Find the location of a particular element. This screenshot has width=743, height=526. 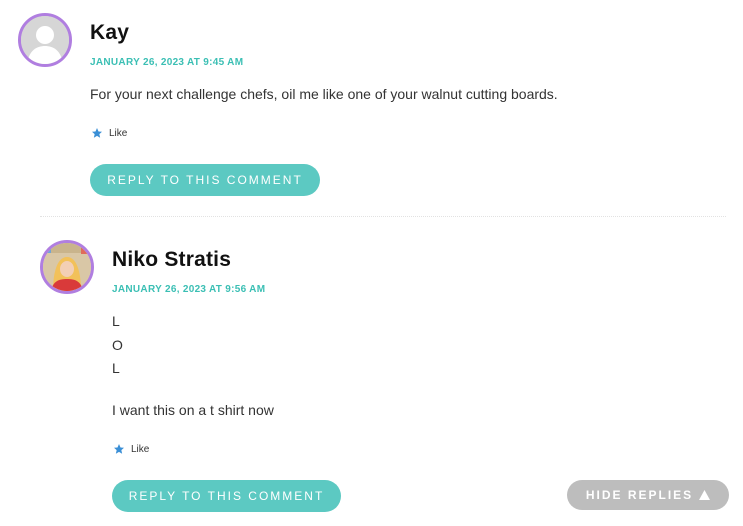

avatar-kay is located at coordinates (45, 40).